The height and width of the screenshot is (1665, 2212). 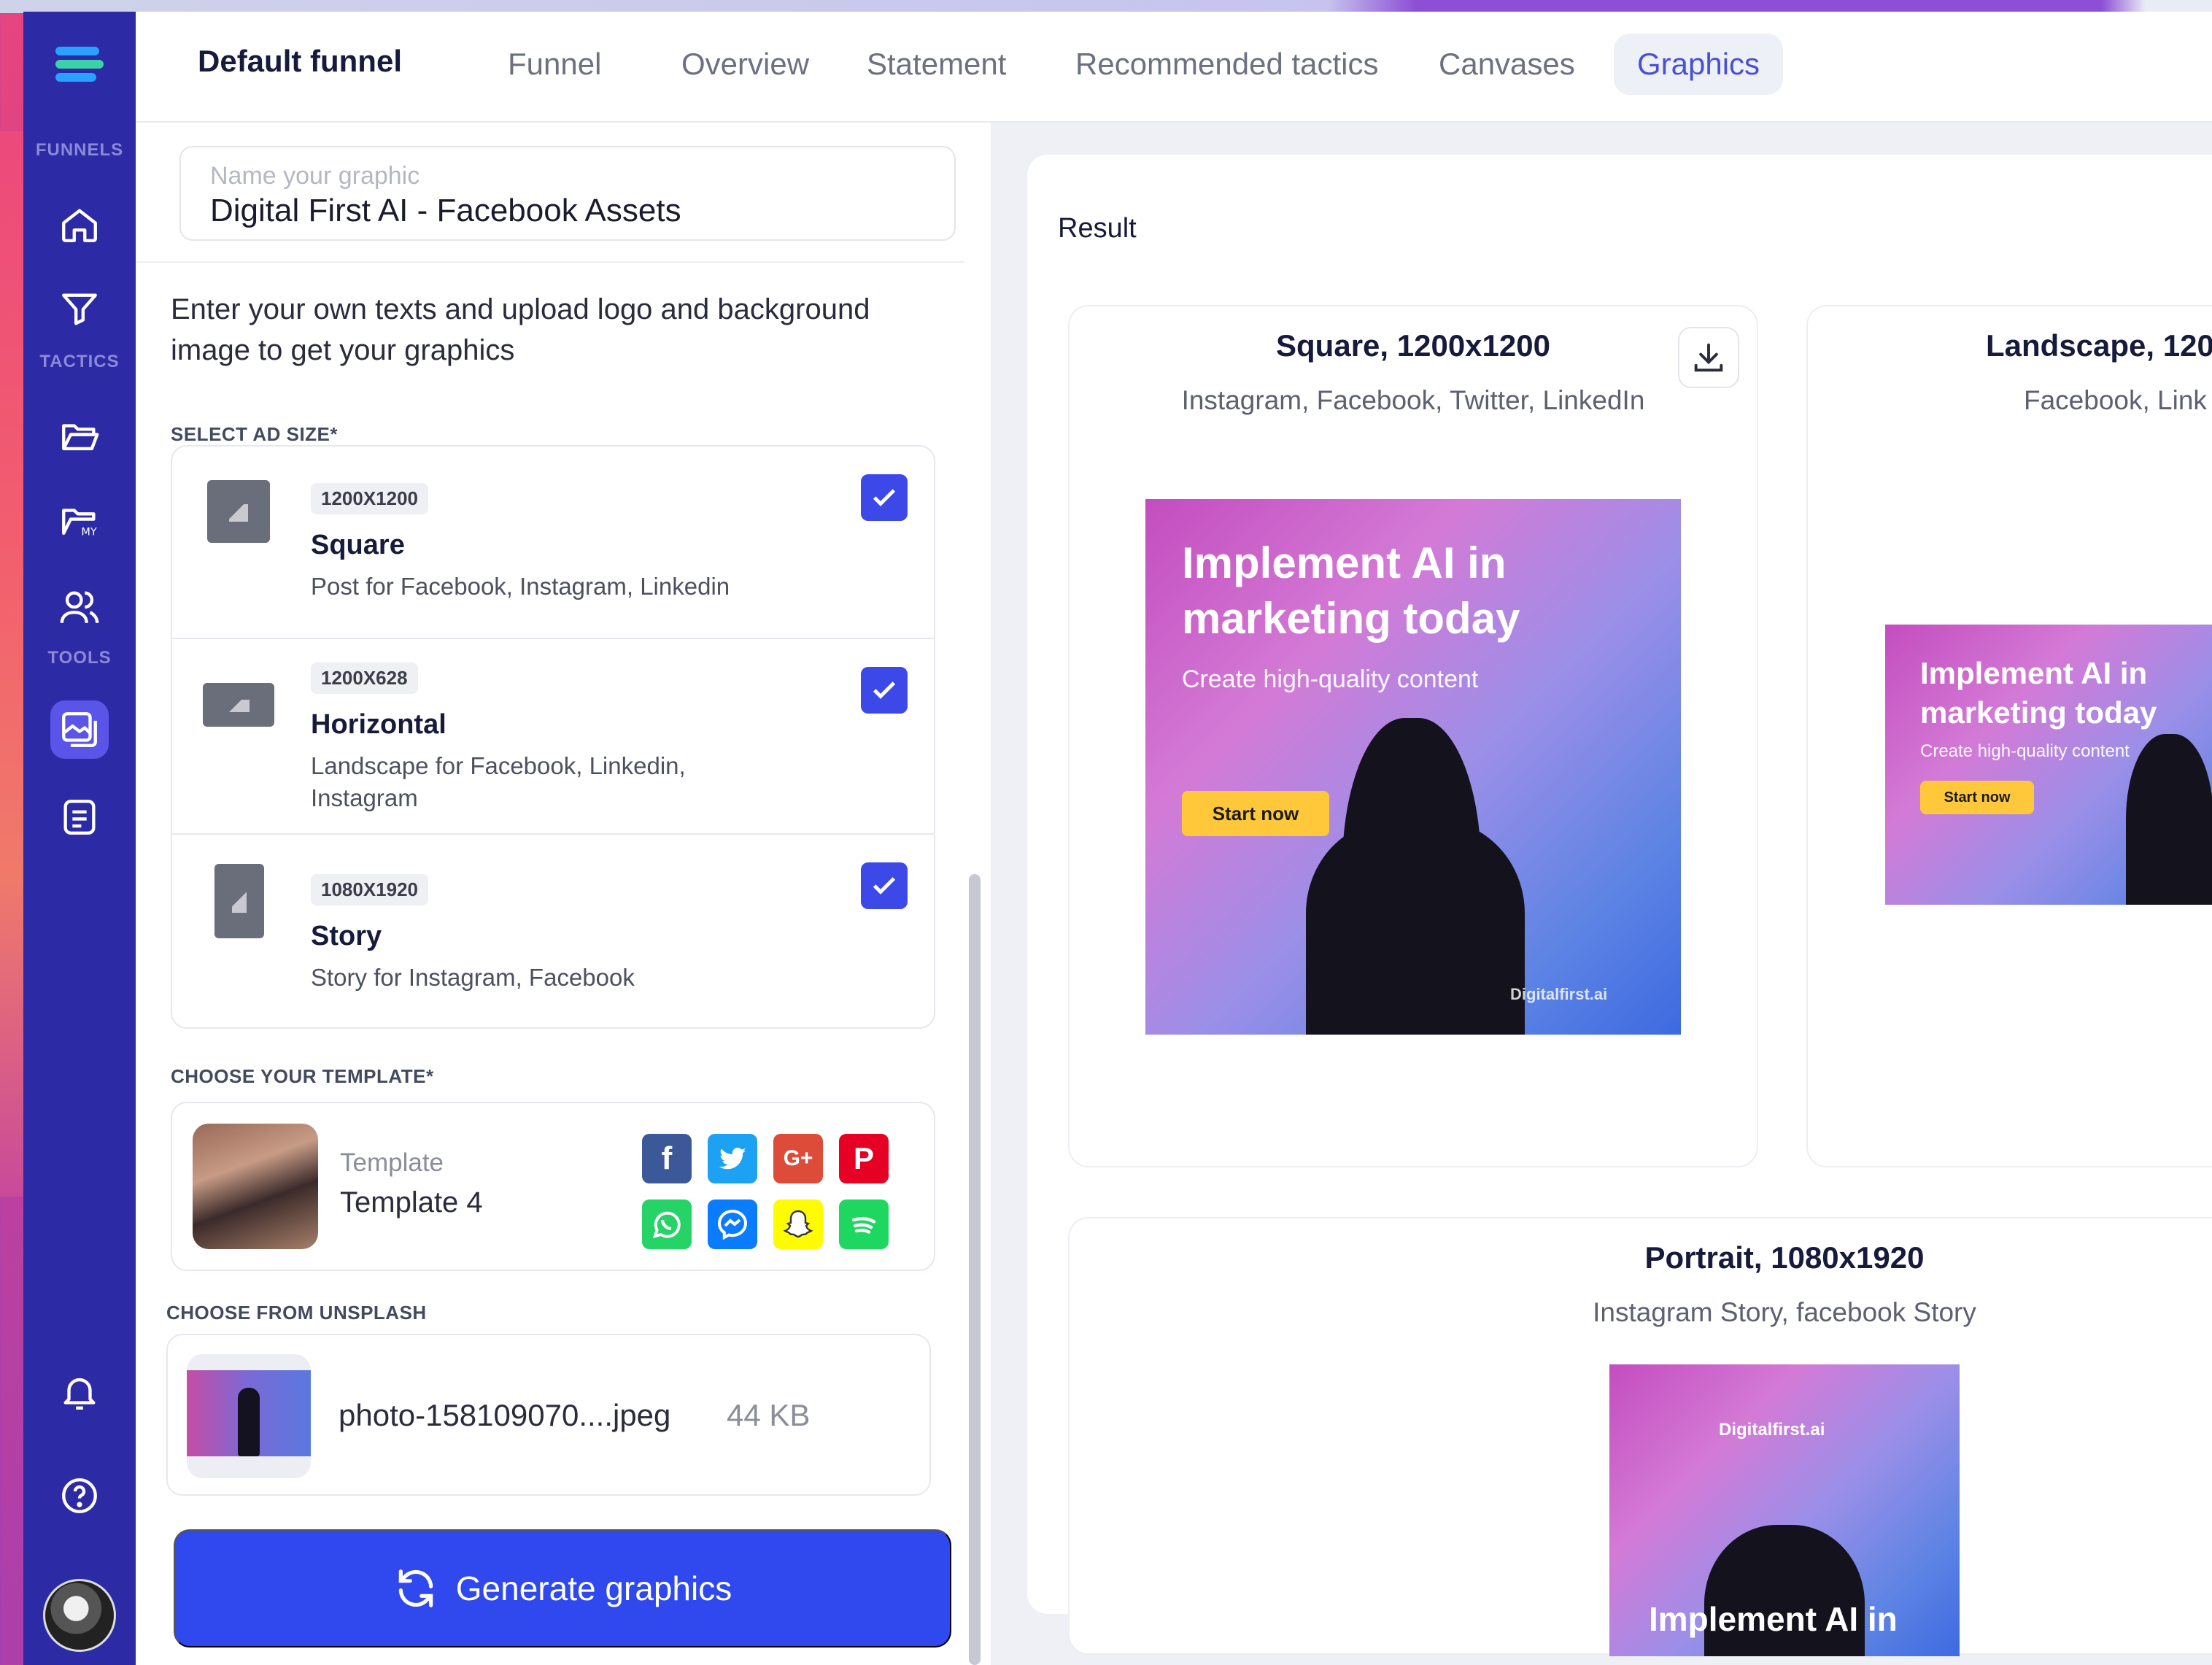 What do you see at coordinates (80, 361) in the screenshot?
I see `section-label-tactics: TACTICS` at bounding box center [80, 361].